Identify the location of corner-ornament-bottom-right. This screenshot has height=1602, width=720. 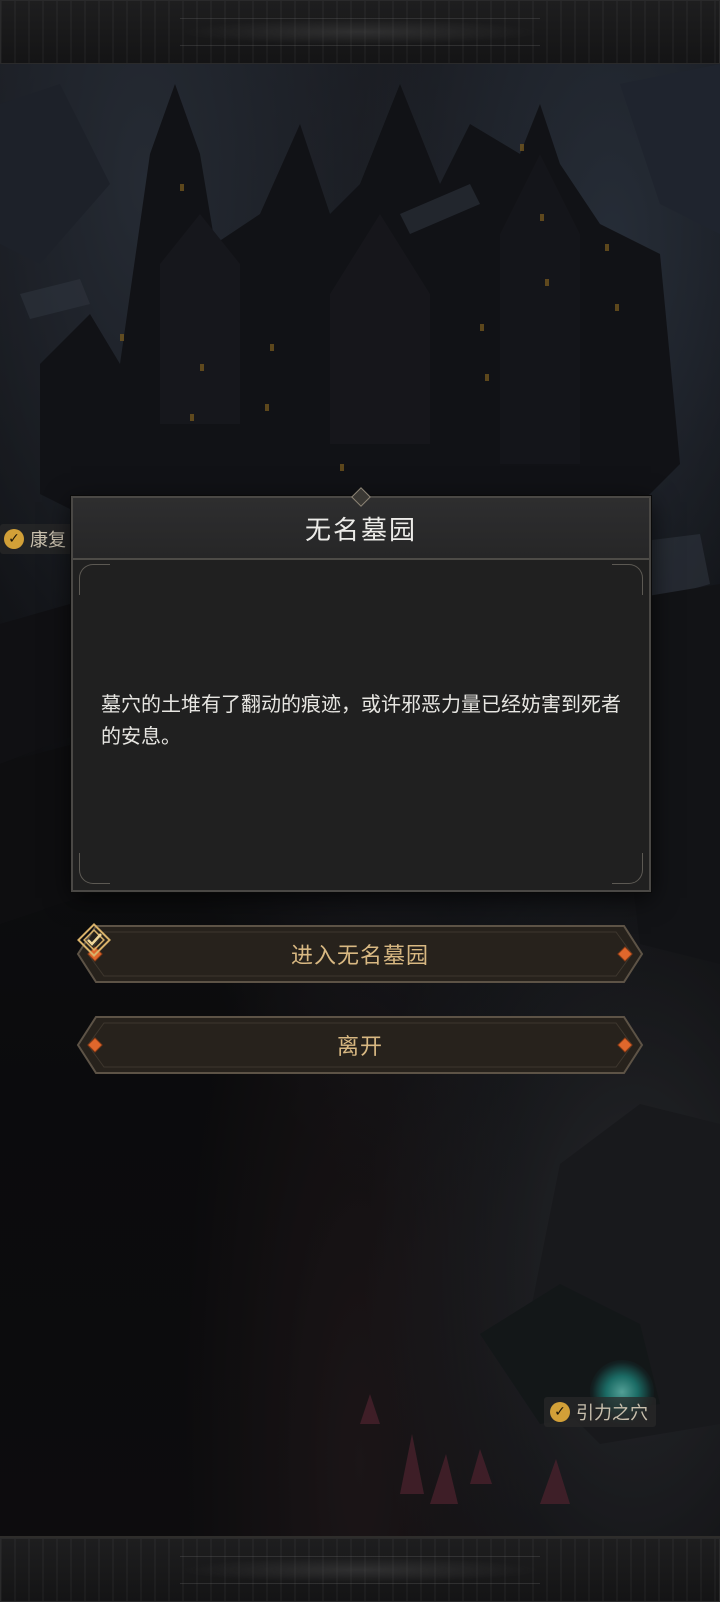
(627, 868).